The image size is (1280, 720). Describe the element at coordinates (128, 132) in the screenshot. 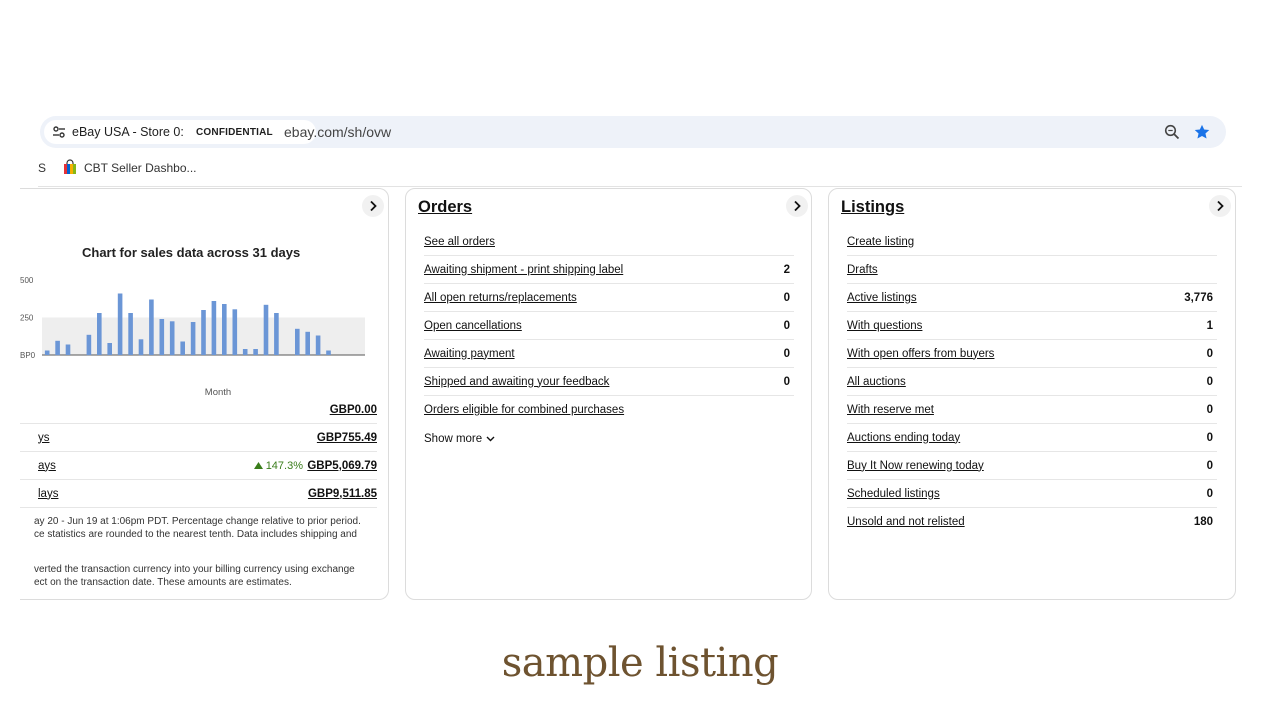

I see `site-name: eBay USA - Store 0:` at that location.